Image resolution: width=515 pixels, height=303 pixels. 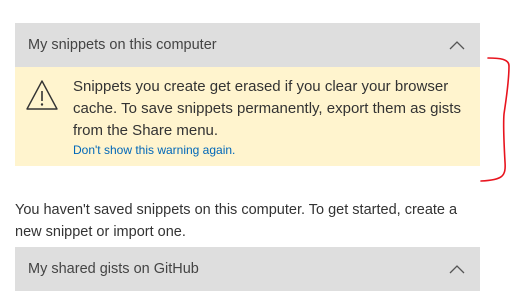 I want to click on section-header-local-snippets: My snippets on this computer, so click(x=247, y=45).